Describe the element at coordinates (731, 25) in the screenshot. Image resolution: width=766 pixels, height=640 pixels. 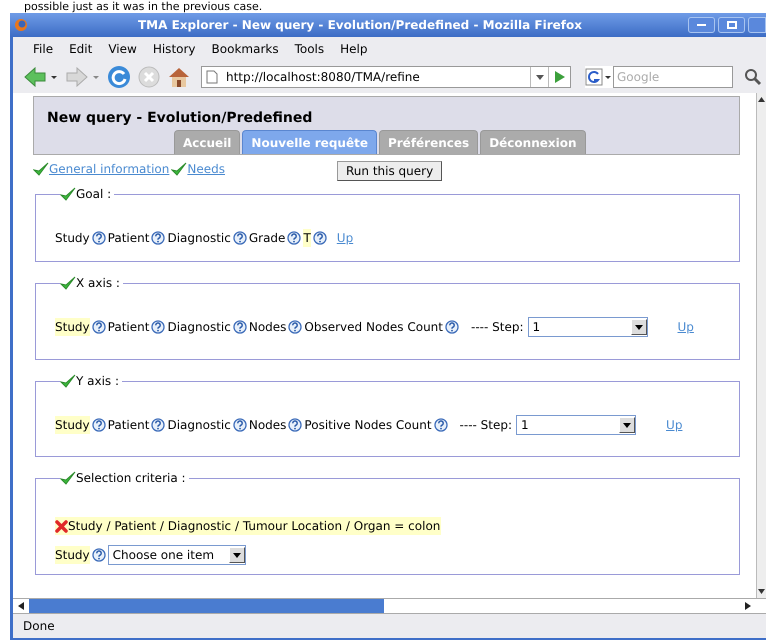
I see `maximize-button` at that location.